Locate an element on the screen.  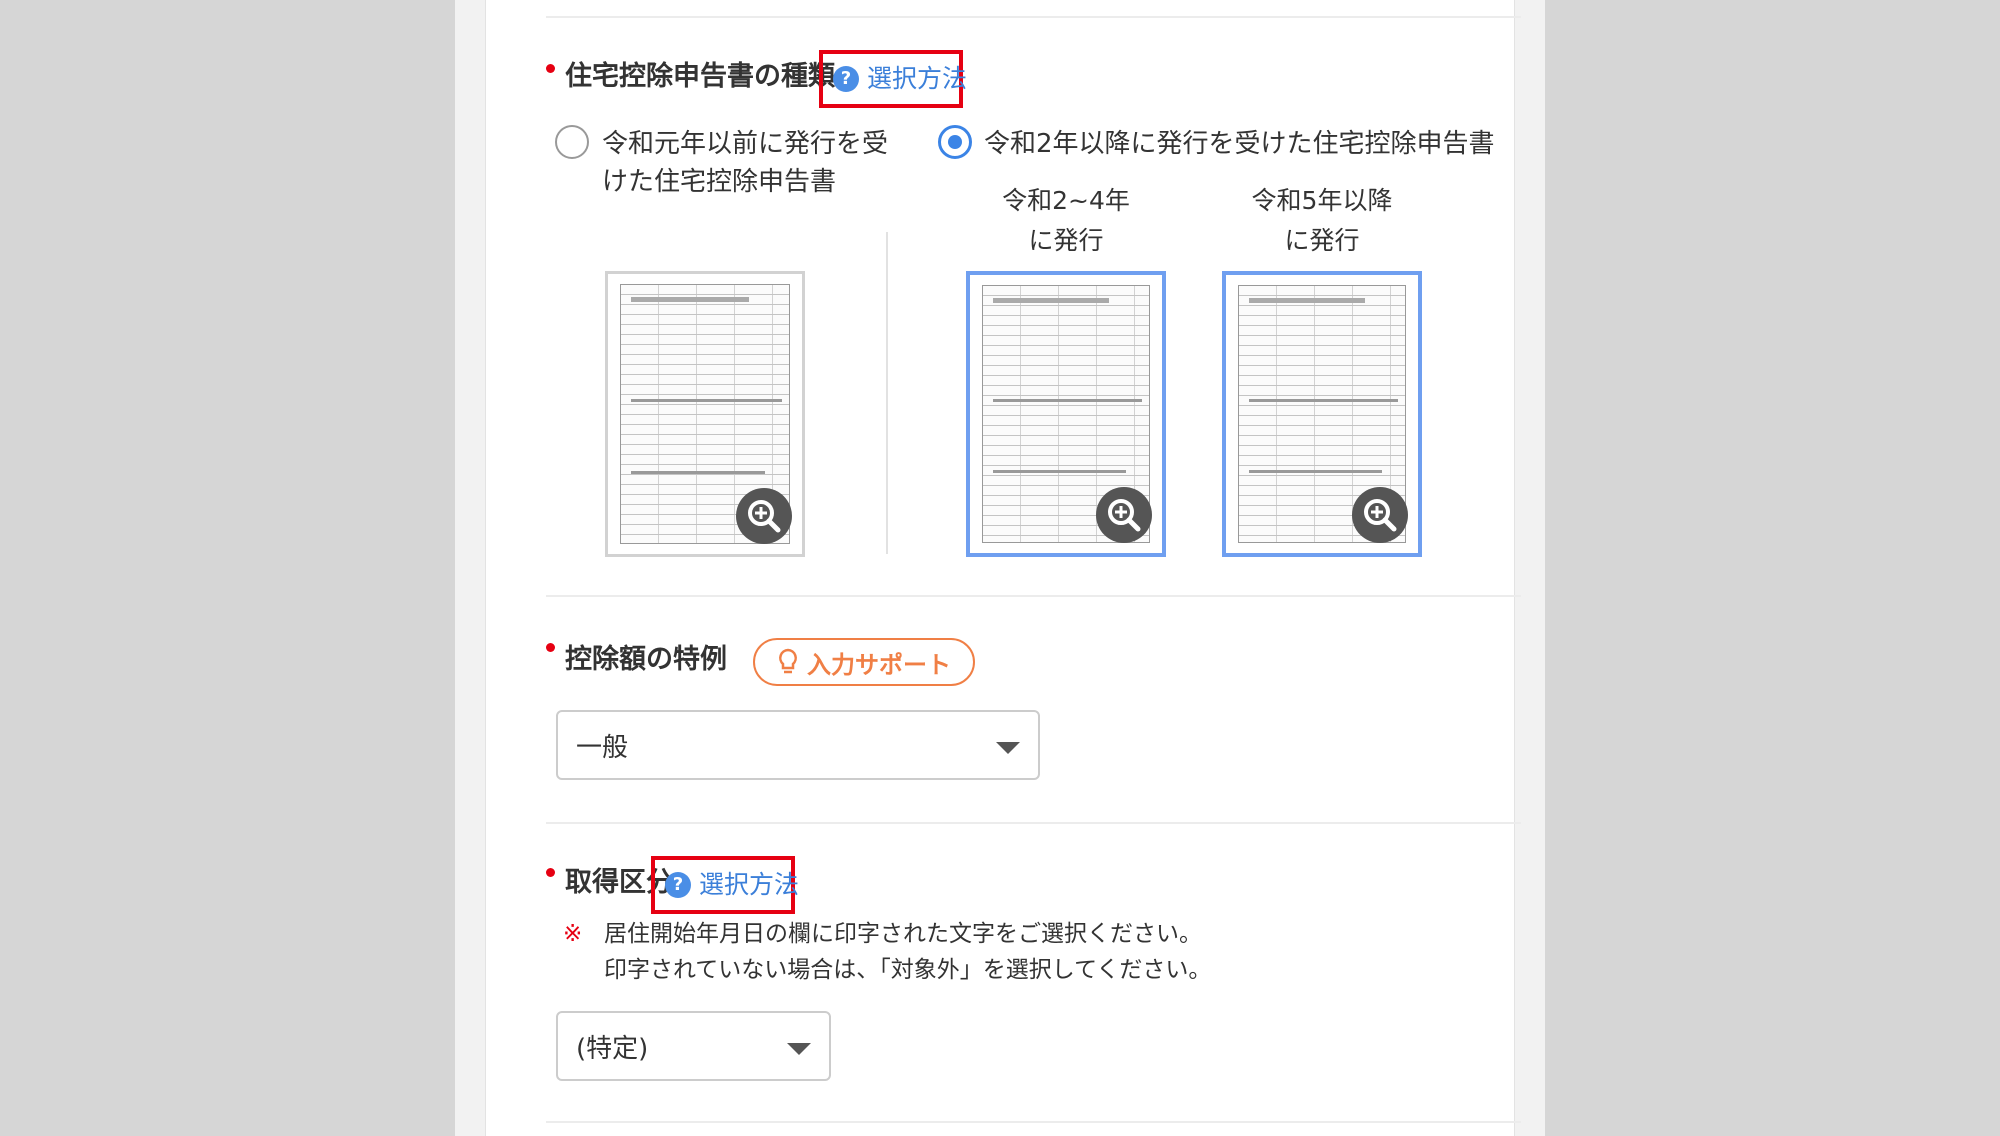
radio-reiwa2-or-later-label: 令和2年以降に発行を受けた住宅控除申告書 is located at coordinates (1239, 144).